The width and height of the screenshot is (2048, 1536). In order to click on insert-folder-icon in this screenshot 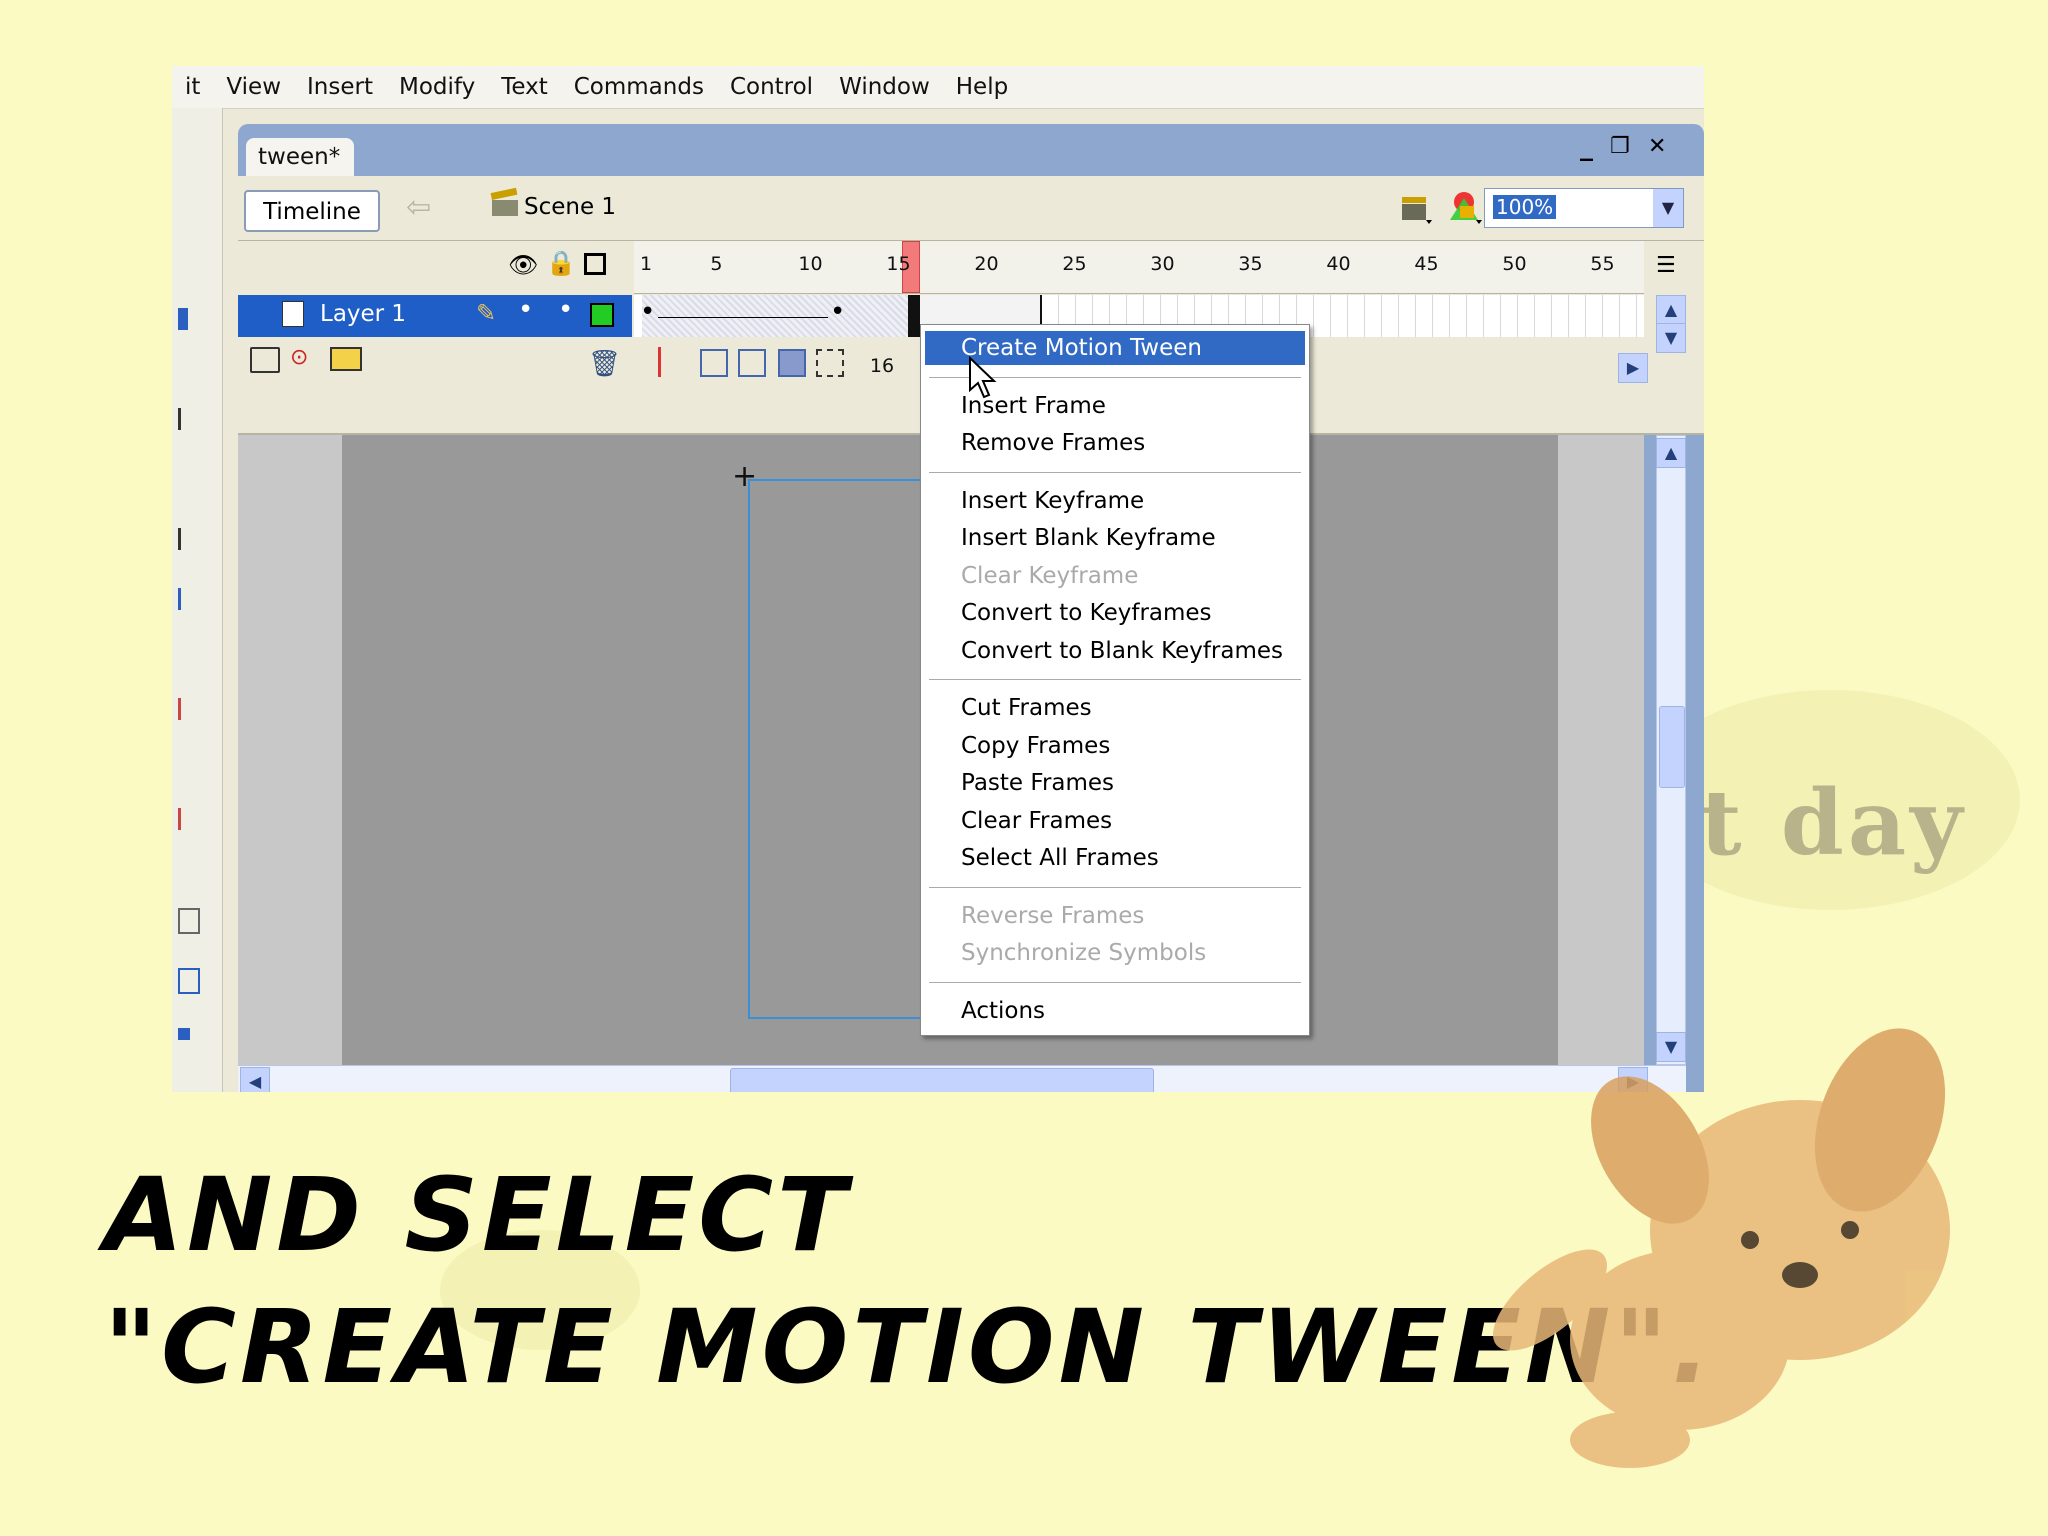, I will do `click(346, 359)`.